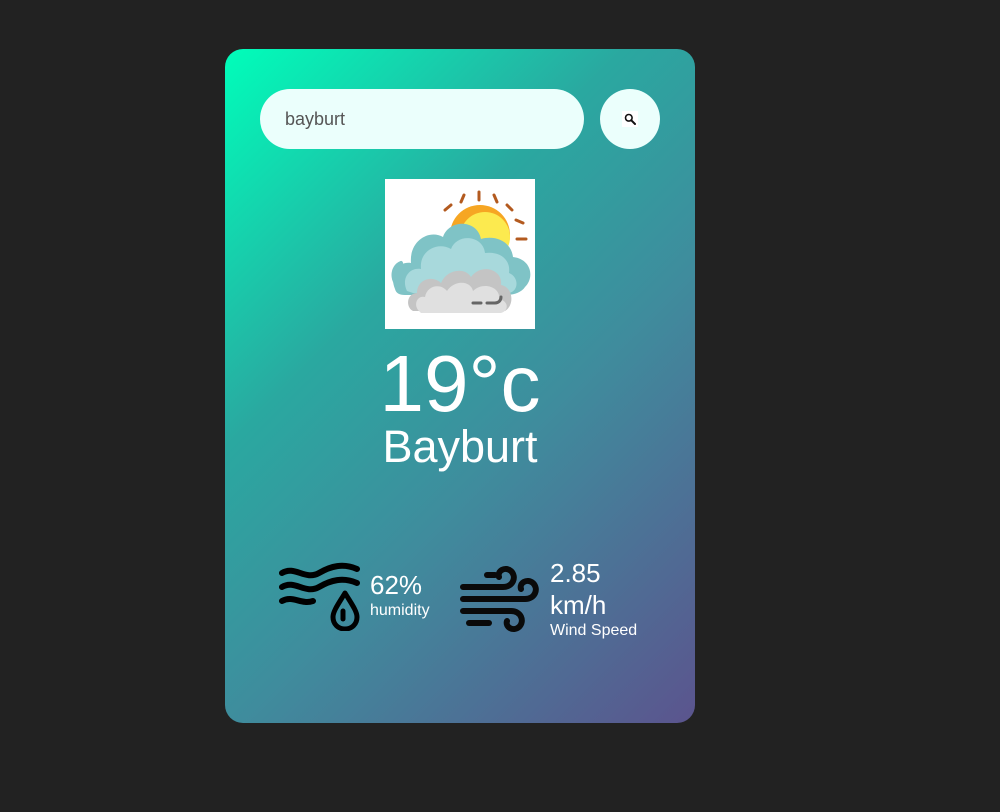  I want to click on search-icon, so click(630, 119).